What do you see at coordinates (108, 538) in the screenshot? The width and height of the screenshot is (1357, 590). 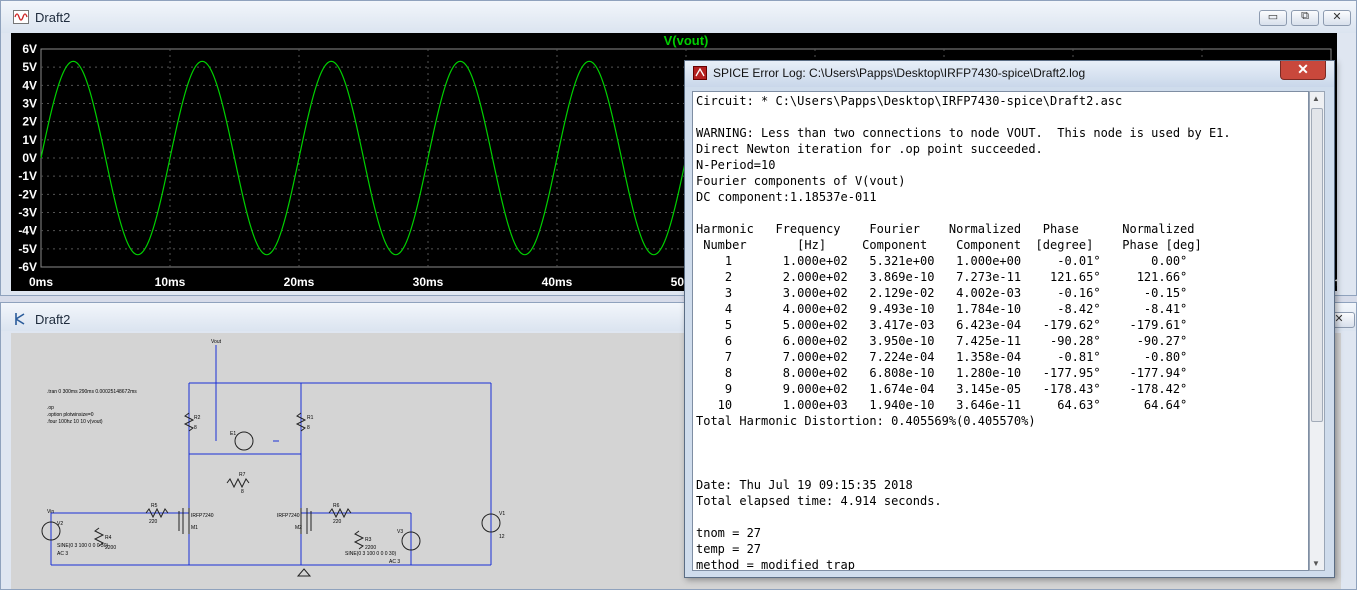 I see `label-r4: R4` at bounding box center [108, 538].